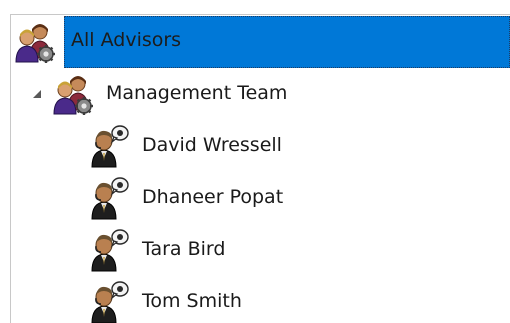 The width and height of the screenshot is (510, 323). What do you see at coordinates (126, 40) in the screenshot?
I see `tree-item-all-advisors: All Advisors` at bounding box center [126, 40].